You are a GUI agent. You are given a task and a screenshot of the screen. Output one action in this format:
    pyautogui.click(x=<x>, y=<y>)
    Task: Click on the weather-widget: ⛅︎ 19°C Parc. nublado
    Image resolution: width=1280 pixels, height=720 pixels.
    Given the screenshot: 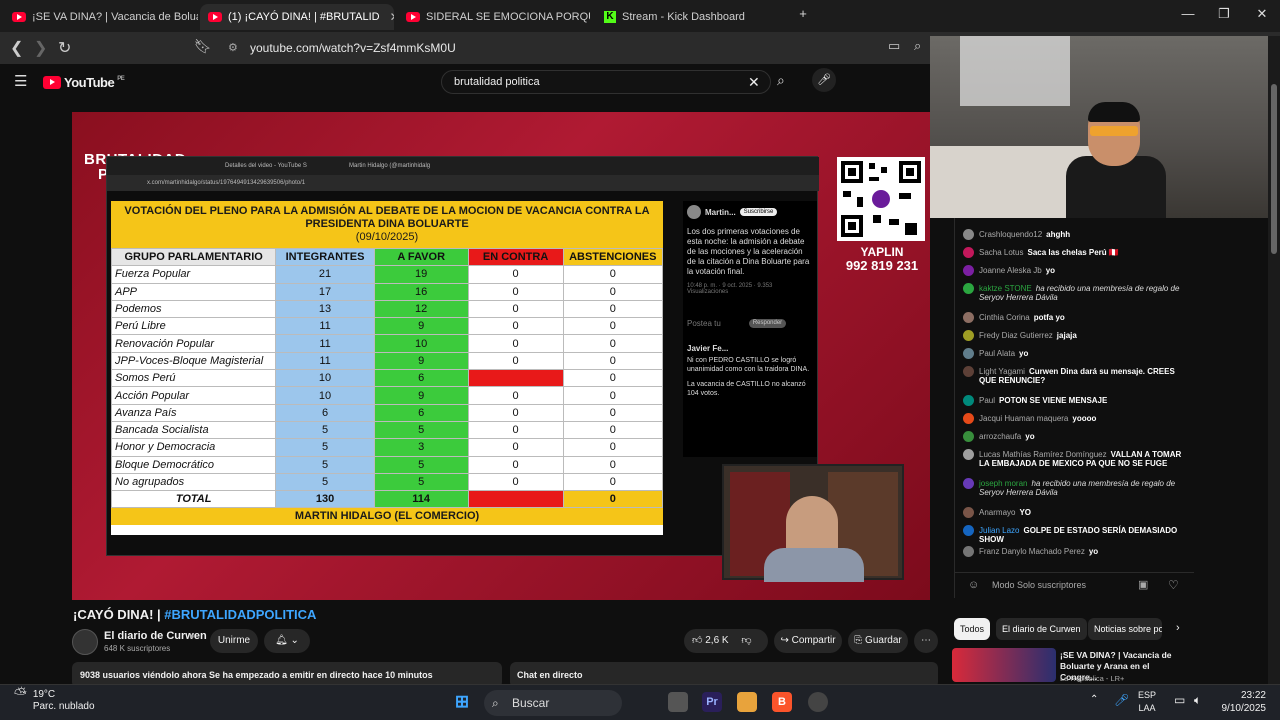 What is the action you would take?
    pyautogui.click(x=54, y=699)
    